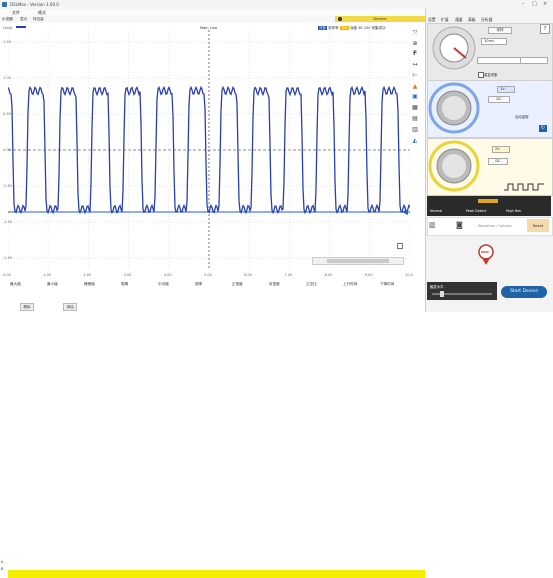 The image size is (553, 578). What do you see at coordinates (380, 19) in the screenshot?
I see `device-label: Device` at bounding box center [380, 19].